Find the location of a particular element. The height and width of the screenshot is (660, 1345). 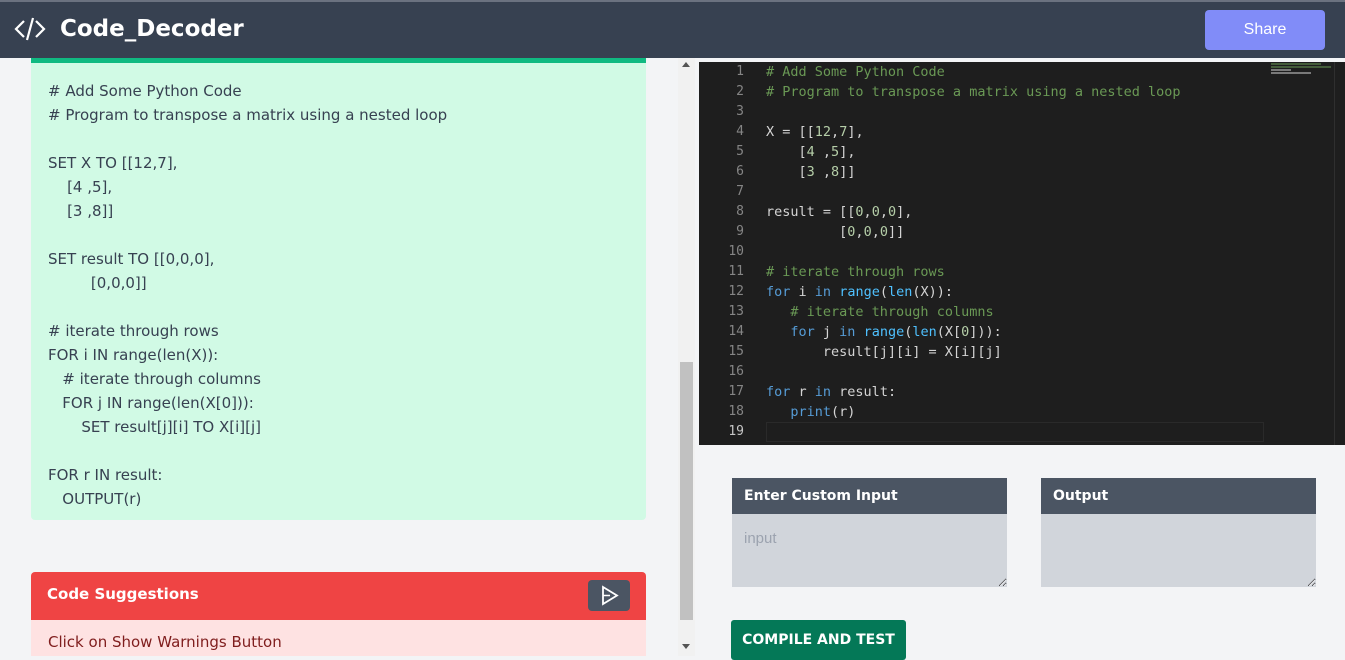

line-number: 16 is located at coordinates (736, 371).